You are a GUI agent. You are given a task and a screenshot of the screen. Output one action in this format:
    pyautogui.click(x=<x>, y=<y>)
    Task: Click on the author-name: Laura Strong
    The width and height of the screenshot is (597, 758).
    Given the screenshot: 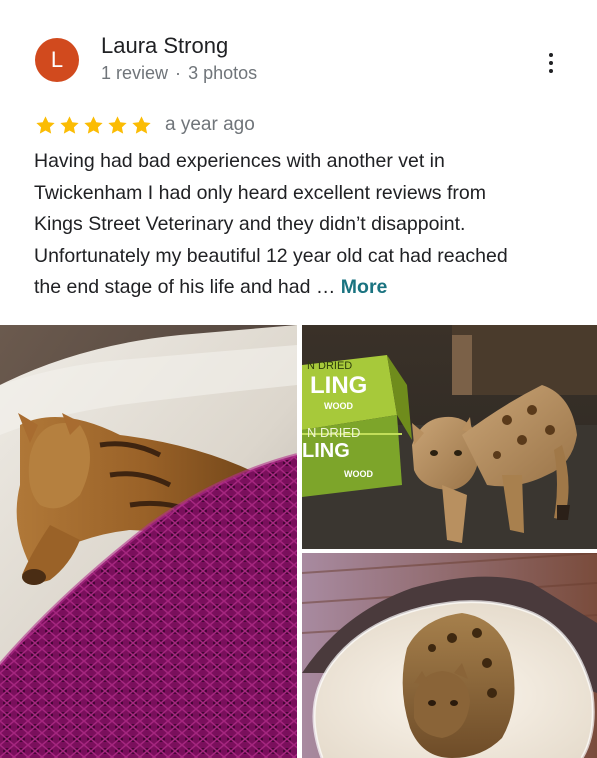 What is the action you would take?
    pyautogui.click(x=164, y=46)
    